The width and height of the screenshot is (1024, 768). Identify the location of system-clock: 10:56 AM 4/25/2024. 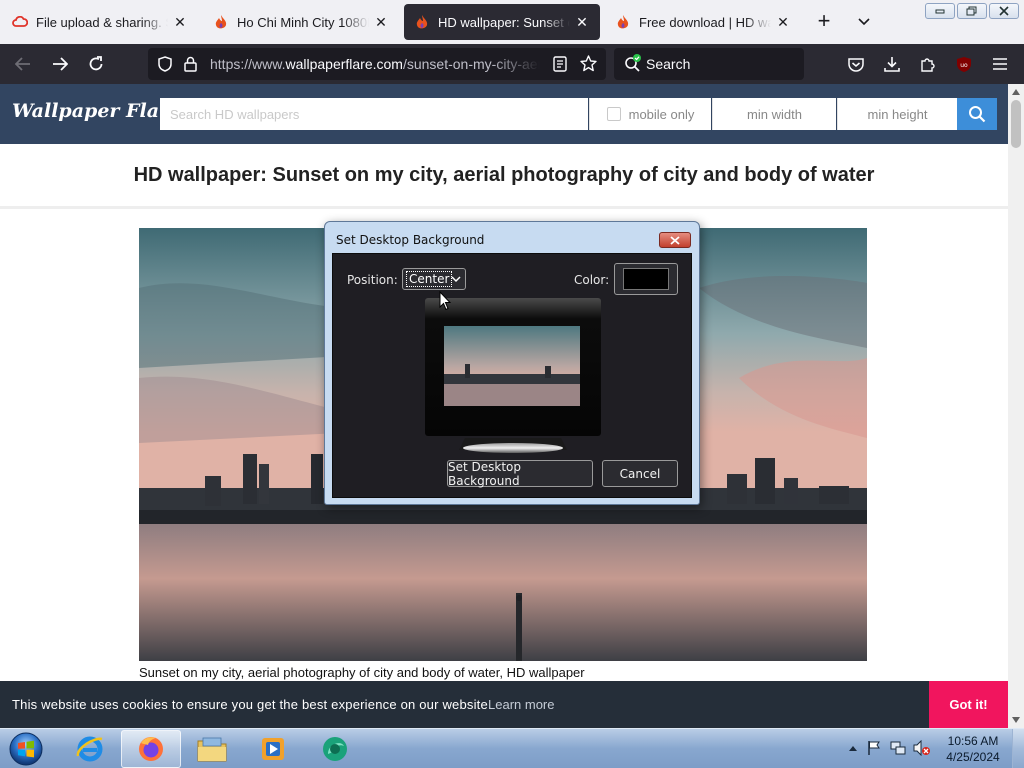
(973, 749).